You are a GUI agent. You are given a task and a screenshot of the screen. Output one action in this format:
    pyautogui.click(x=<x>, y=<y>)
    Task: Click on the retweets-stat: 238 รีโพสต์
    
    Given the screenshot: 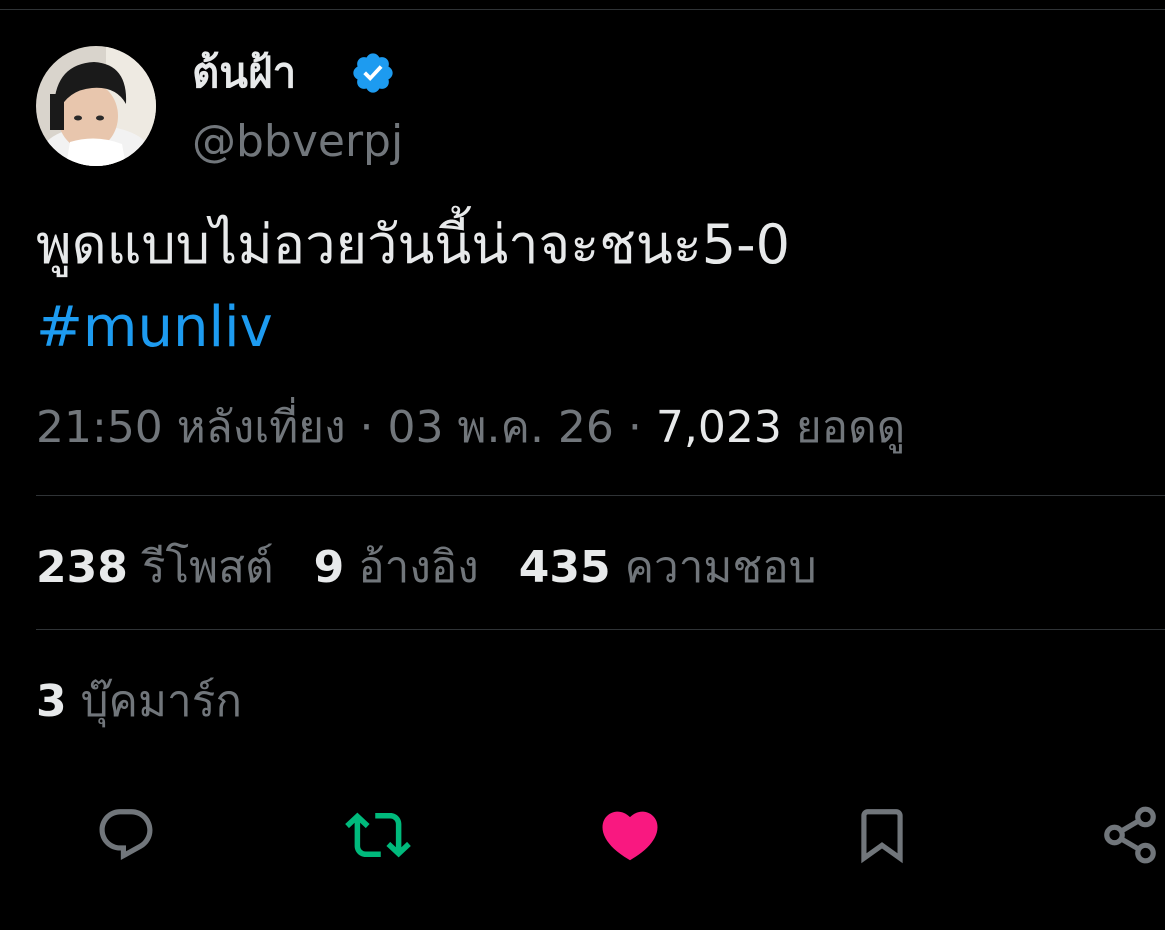 What is the action you would take?
    pyautogui.click(x=155, y=567)
    